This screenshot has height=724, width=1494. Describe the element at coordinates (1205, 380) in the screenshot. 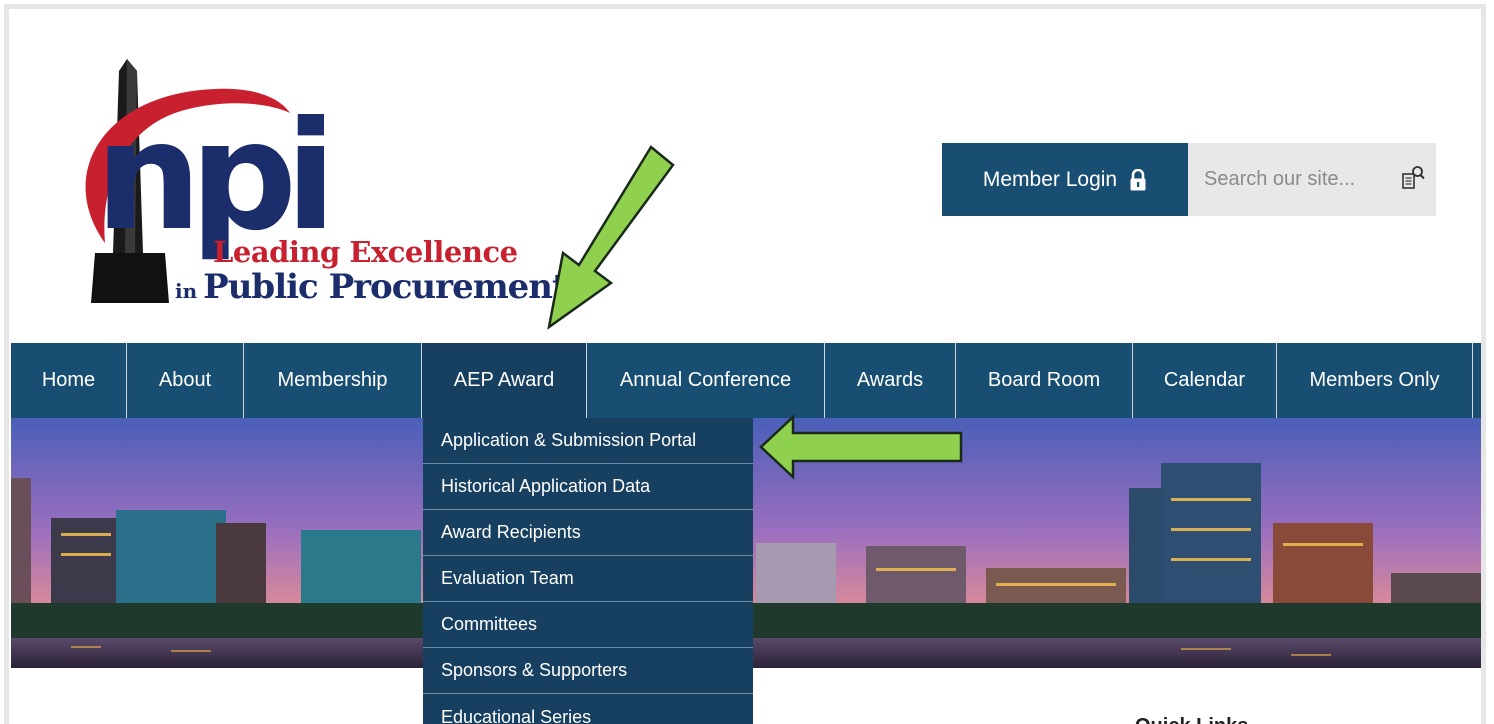

I see `nav-item-calendar: Calendar` at that location.